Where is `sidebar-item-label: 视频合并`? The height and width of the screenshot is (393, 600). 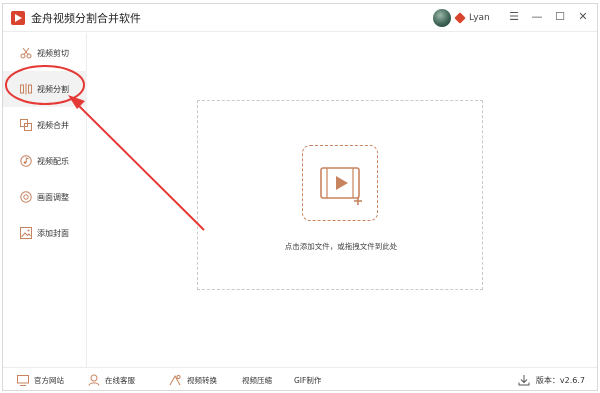 sidebar-item-label: 视频合并 is located at coordinates (53, 125).